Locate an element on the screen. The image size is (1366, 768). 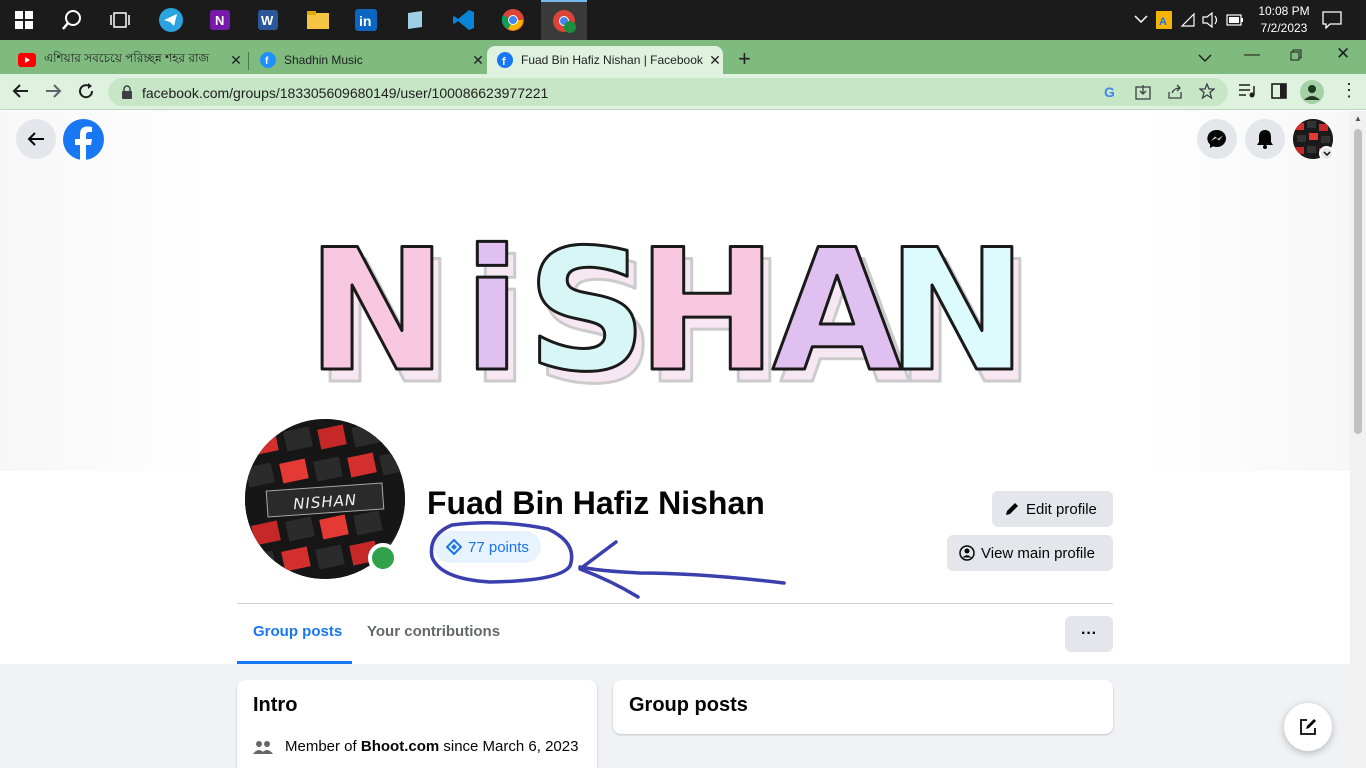
battery-icon is located at coordinates (1235, 22).